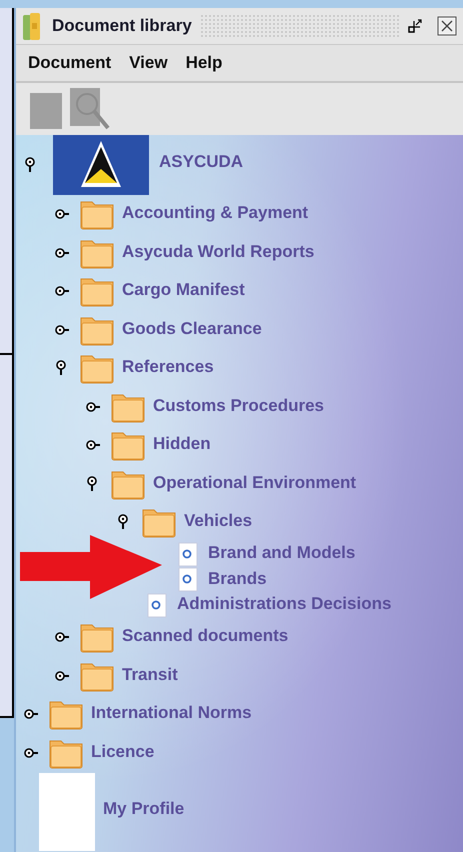 This screenshot has height=852, width=463. I want to click on tree-item-label: Brand and Models, so click(282, 552).